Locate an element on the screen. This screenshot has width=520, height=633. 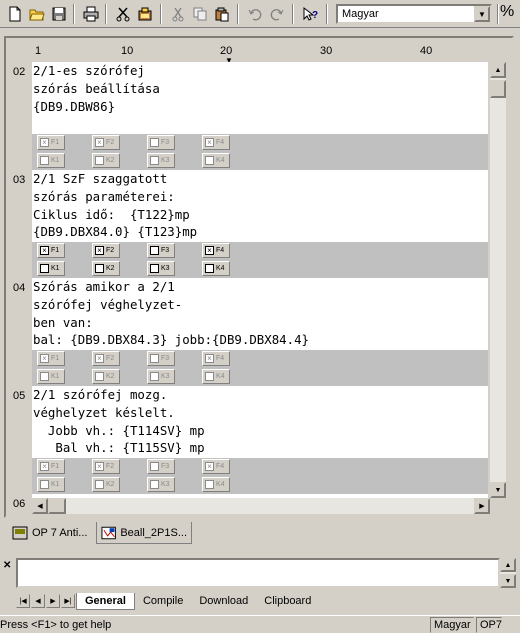
last-tab-icon: ▶| is located at coordinates (68, 601).